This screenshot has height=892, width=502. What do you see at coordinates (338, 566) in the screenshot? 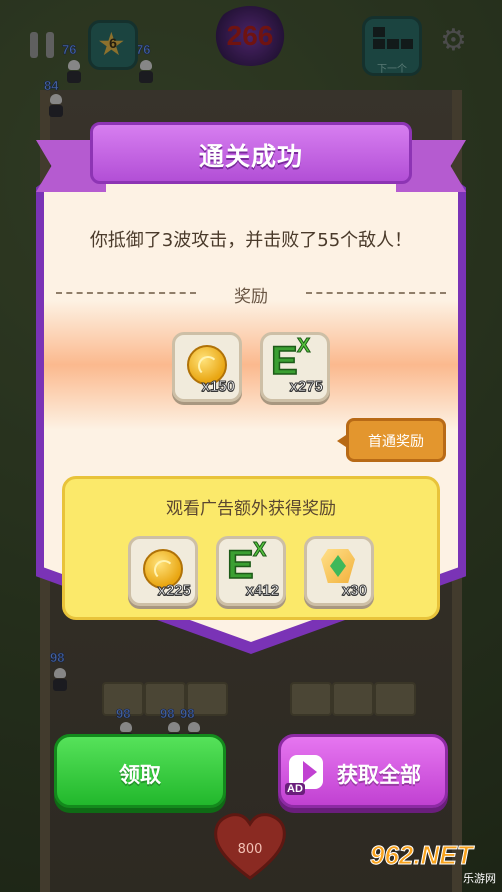
I see `gem-shard-icon` at bounding box center [338, 566].